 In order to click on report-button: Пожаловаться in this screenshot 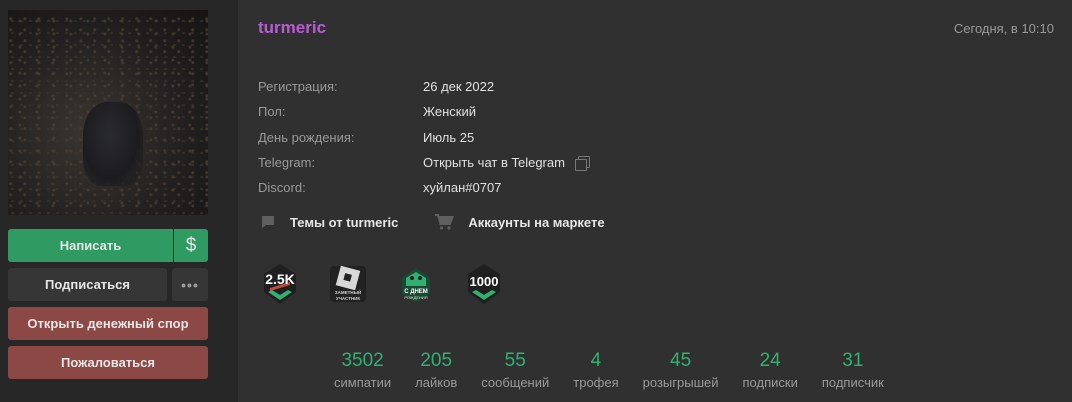, I will do `click(108, 362)`.